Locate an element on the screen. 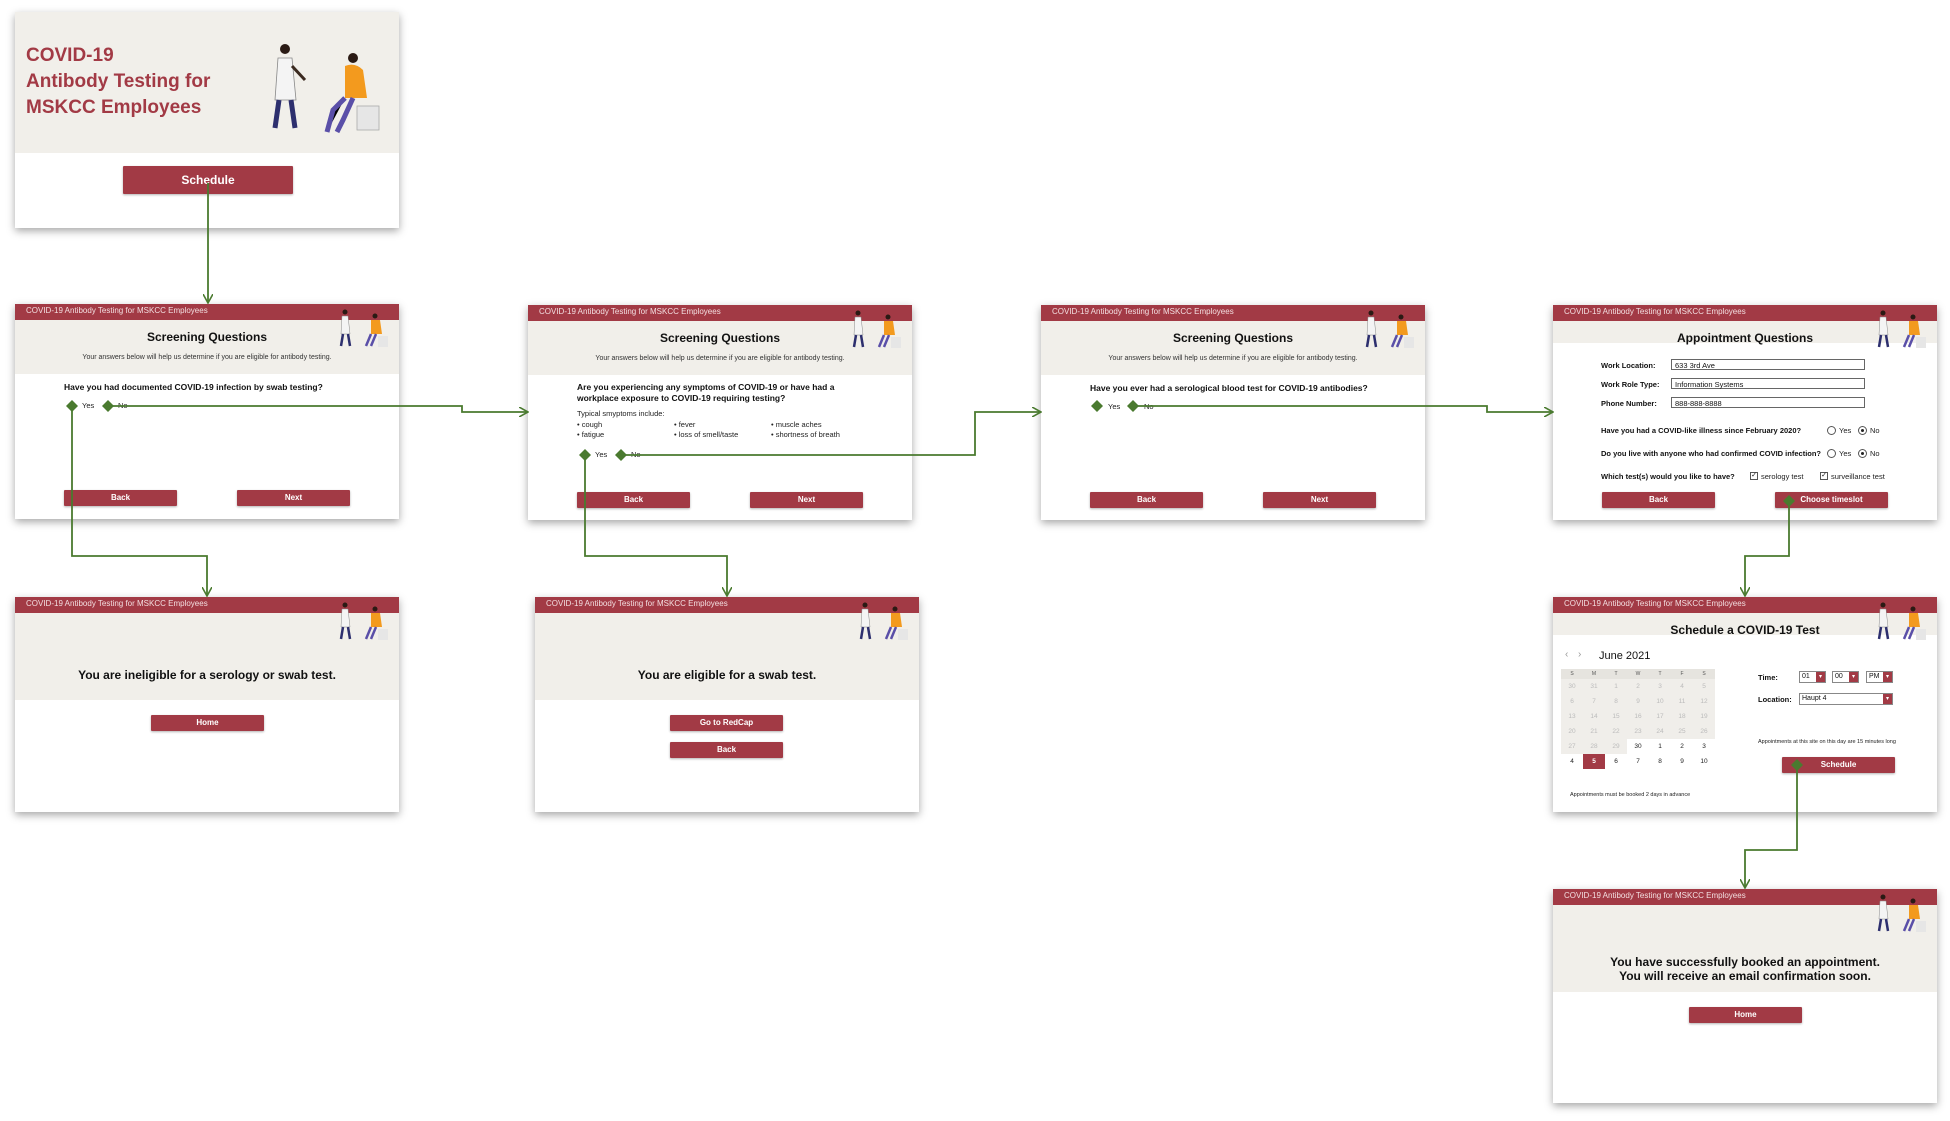 The height and width of the screenshot is (1121, 1950). flow-node-q1-no is located at coordinates (108, 406).